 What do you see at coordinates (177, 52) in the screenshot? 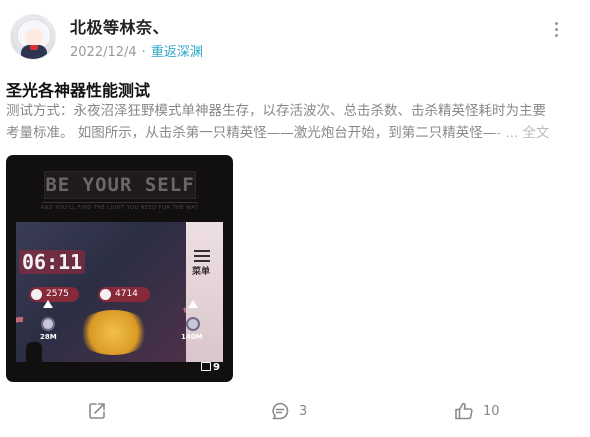
I see `source-link: 重返深渊` at bounding box center [177, 52].